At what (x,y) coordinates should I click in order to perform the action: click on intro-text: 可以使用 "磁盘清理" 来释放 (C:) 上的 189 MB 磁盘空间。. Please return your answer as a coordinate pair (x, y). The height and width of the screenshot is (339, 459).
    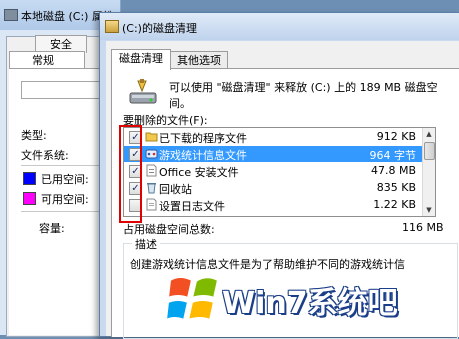
    Looking at the image, I should click on (303, 95).